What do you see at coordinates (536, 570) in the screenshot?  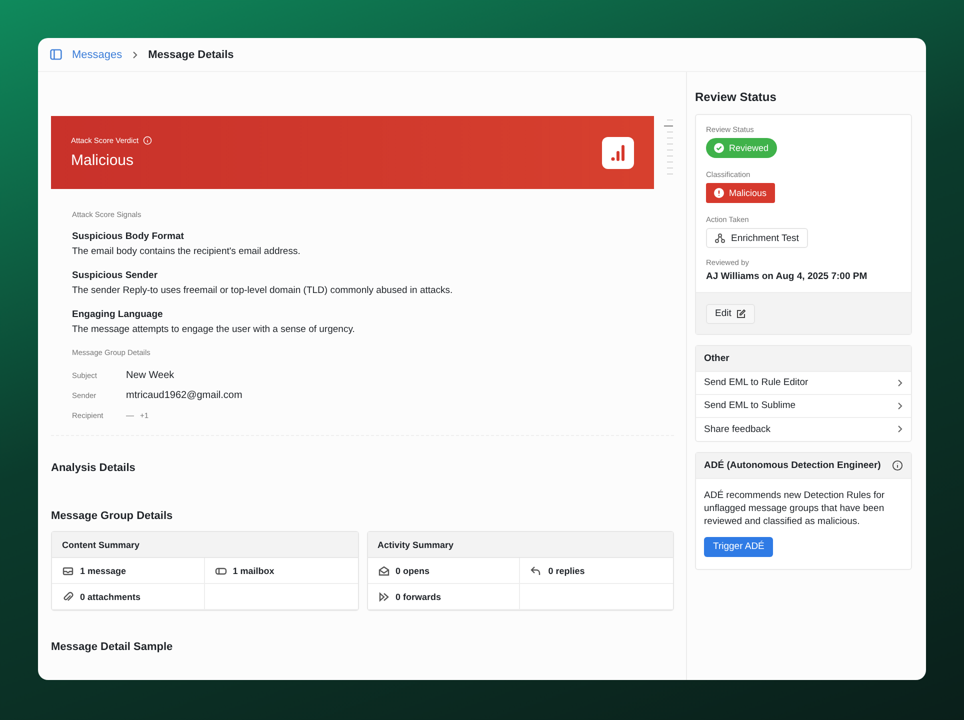 I see `reply-icon` at bounding box center [536, 570].